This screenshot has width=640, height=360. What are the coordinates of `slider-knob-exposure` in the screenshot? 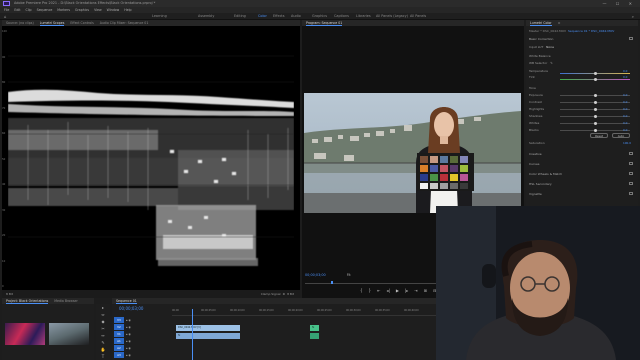 It's located at (595, 95).